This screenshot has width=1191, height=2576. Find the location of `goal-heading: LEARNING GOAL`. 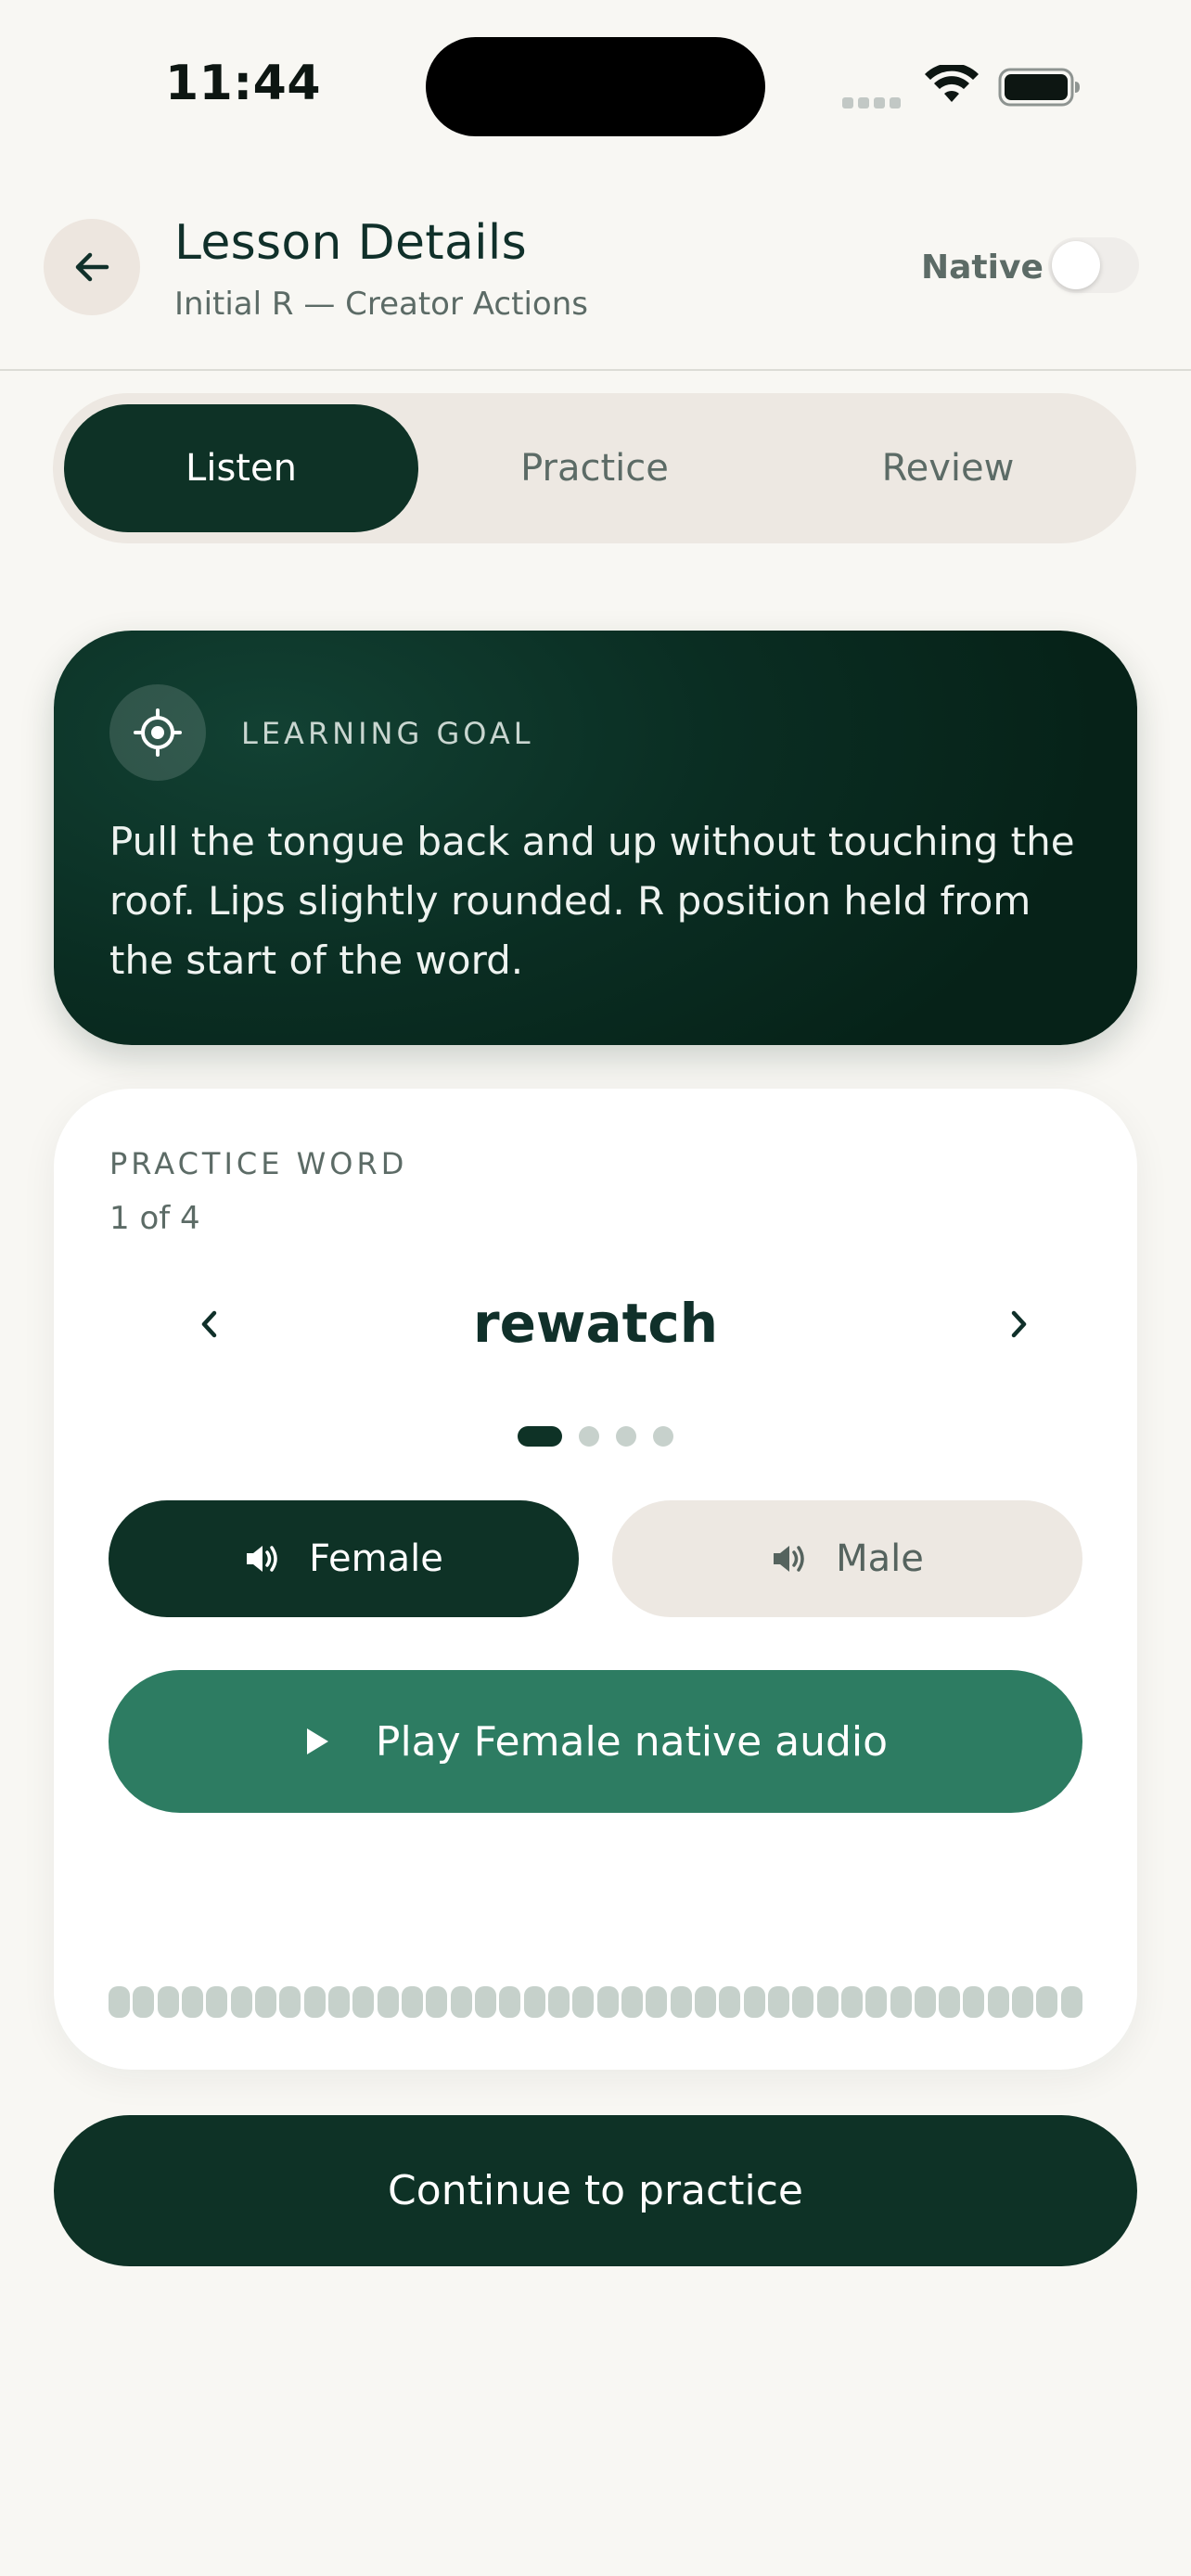

goal-heading: LEARNING GOAL is located at coordinates (387, 733).